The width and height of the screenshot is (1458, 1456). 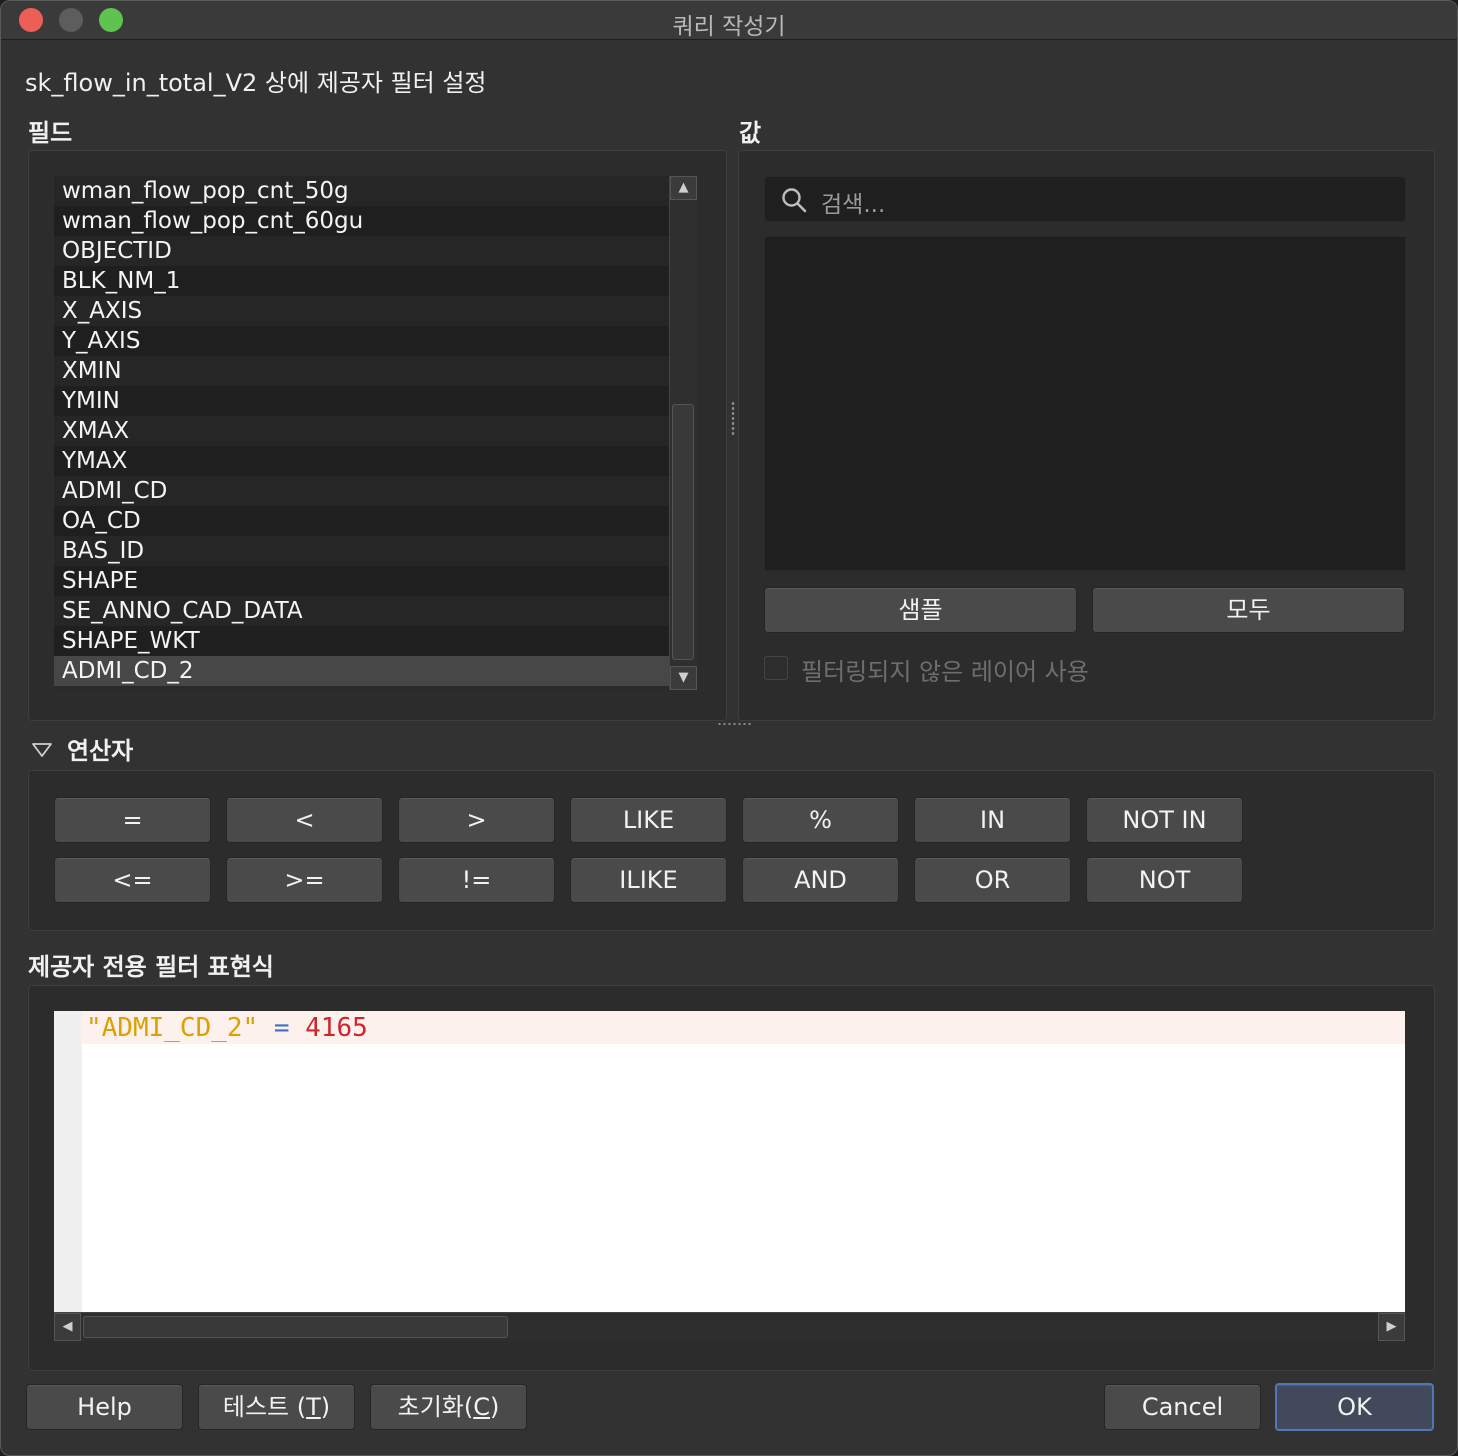 What do you see at coordinates (733, 418) in the screenshot?
I see `vertical-splitter-handle` at bounding box center [733, 418].